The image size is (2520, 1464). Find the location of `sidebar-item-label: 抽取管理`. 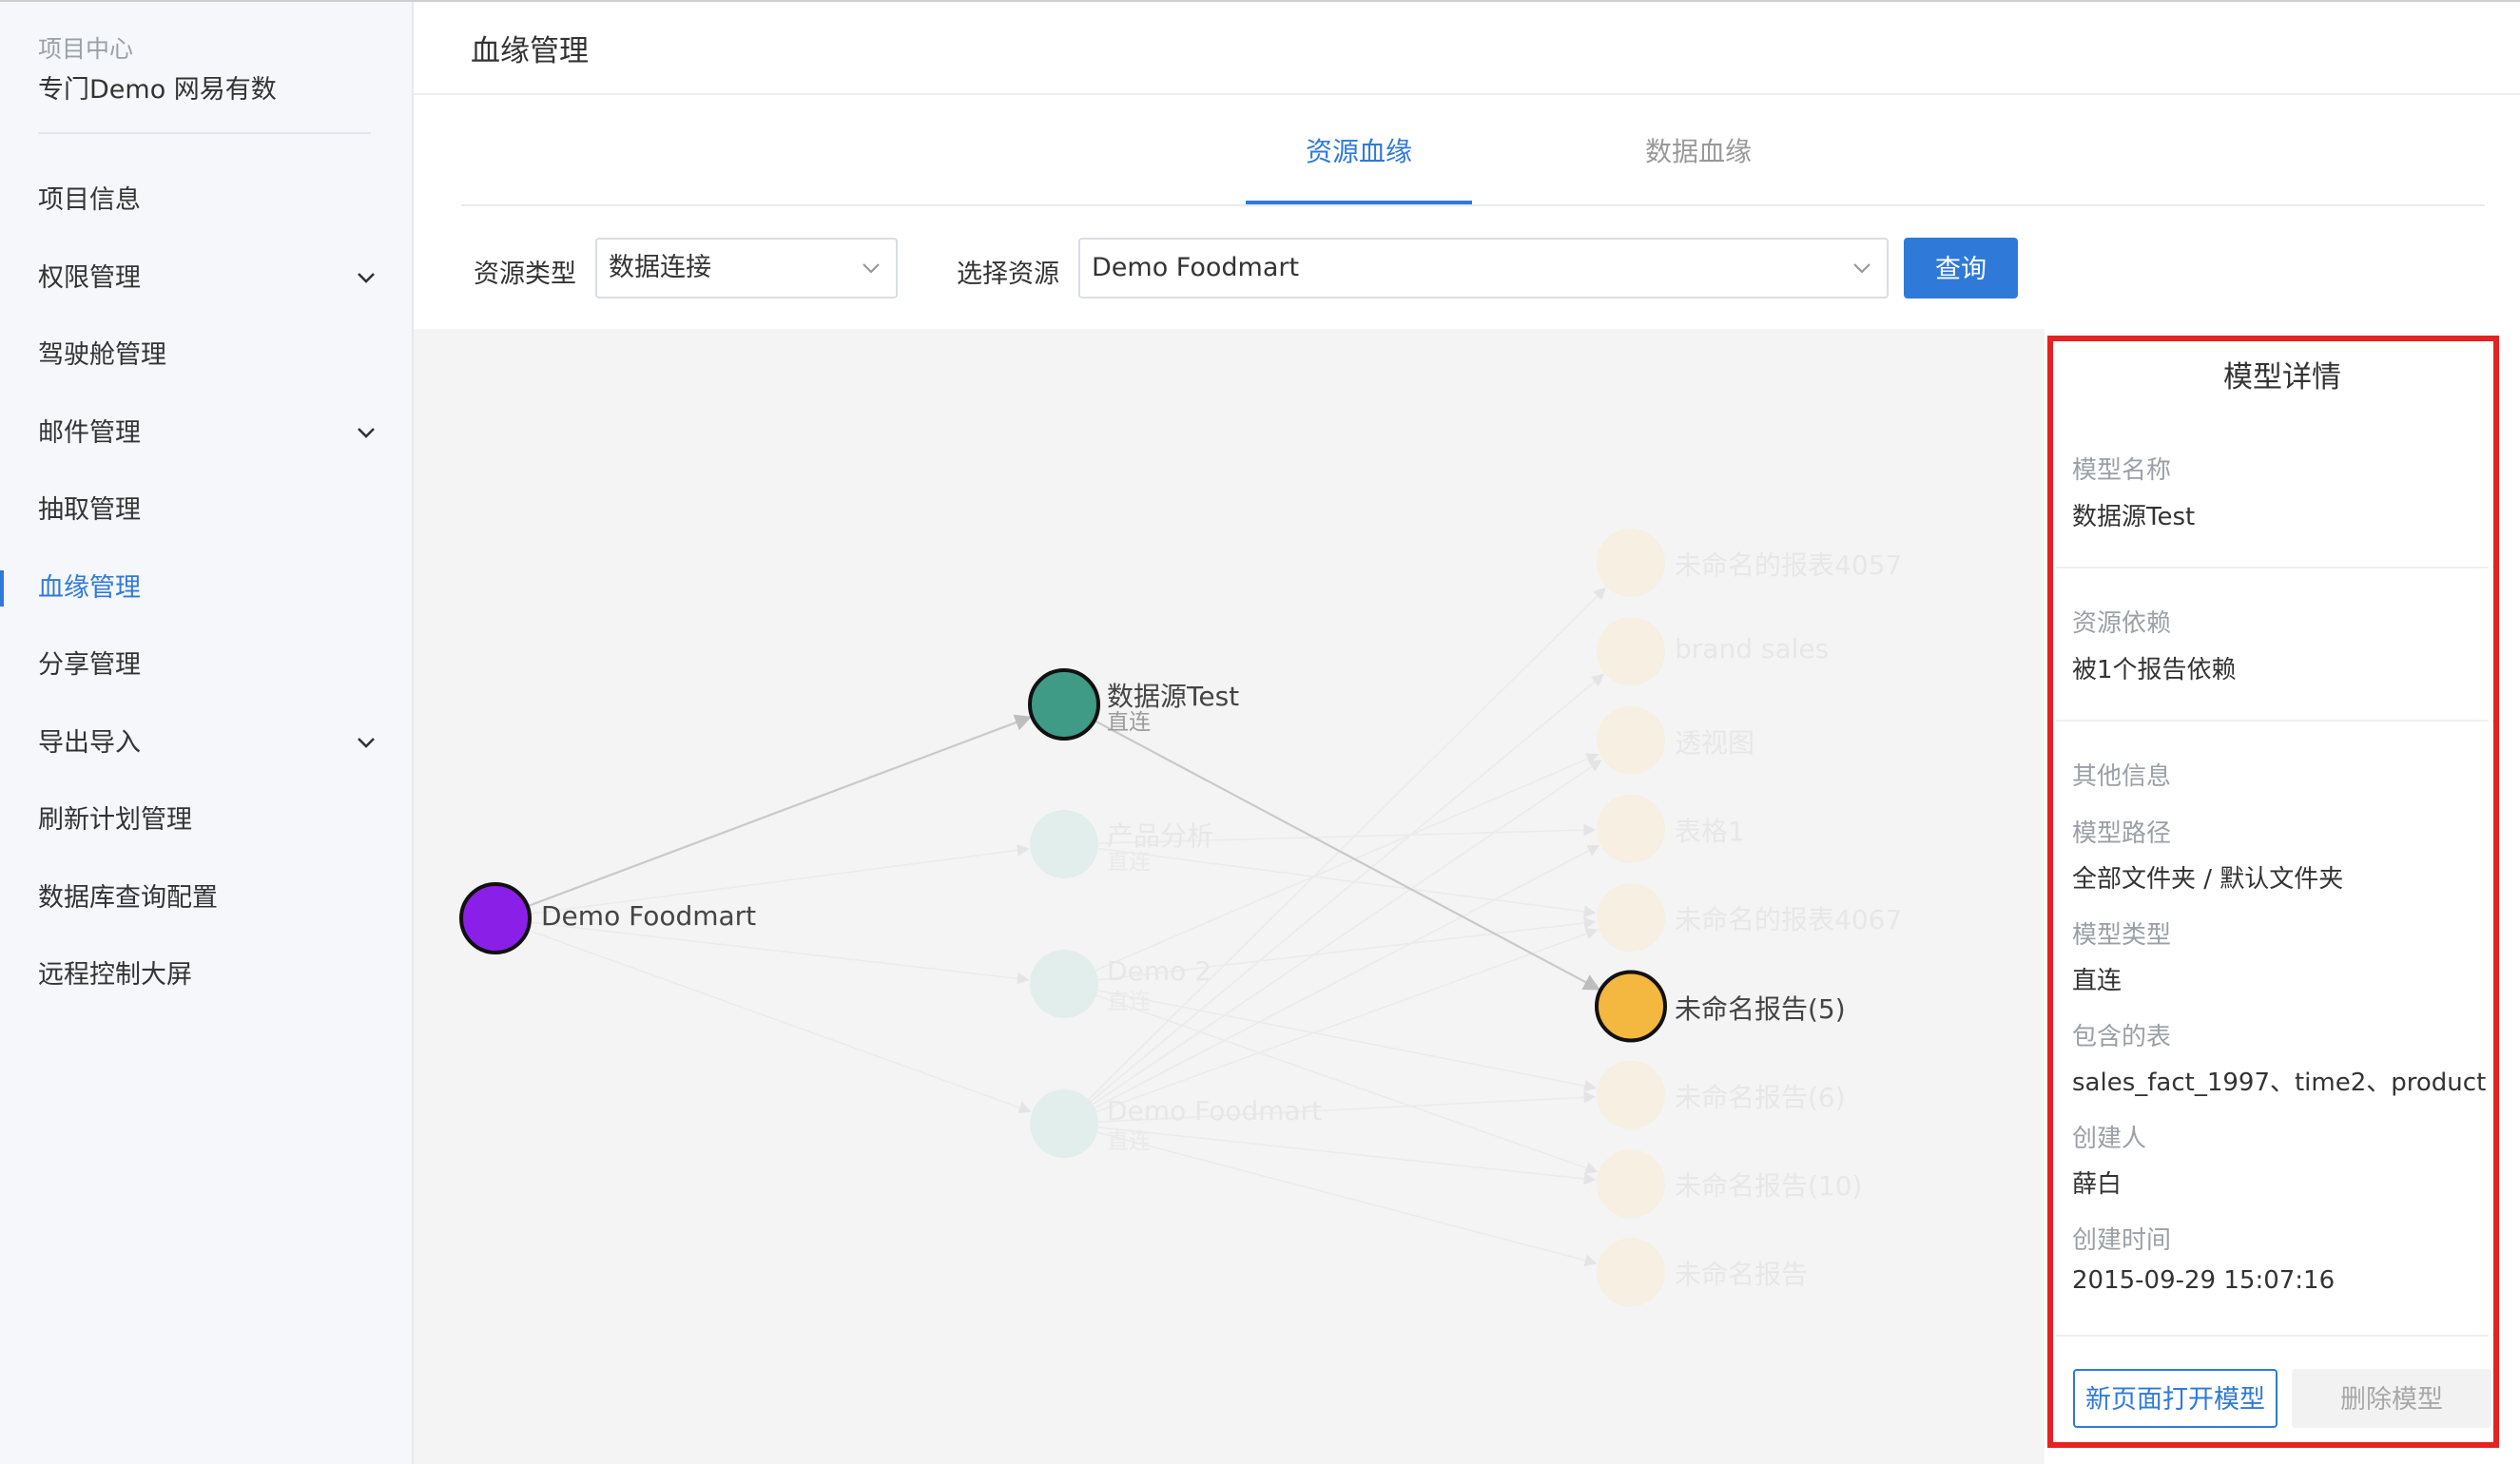

sidebar-item-label: 抽取管理 is located at coordinates (89, 510).